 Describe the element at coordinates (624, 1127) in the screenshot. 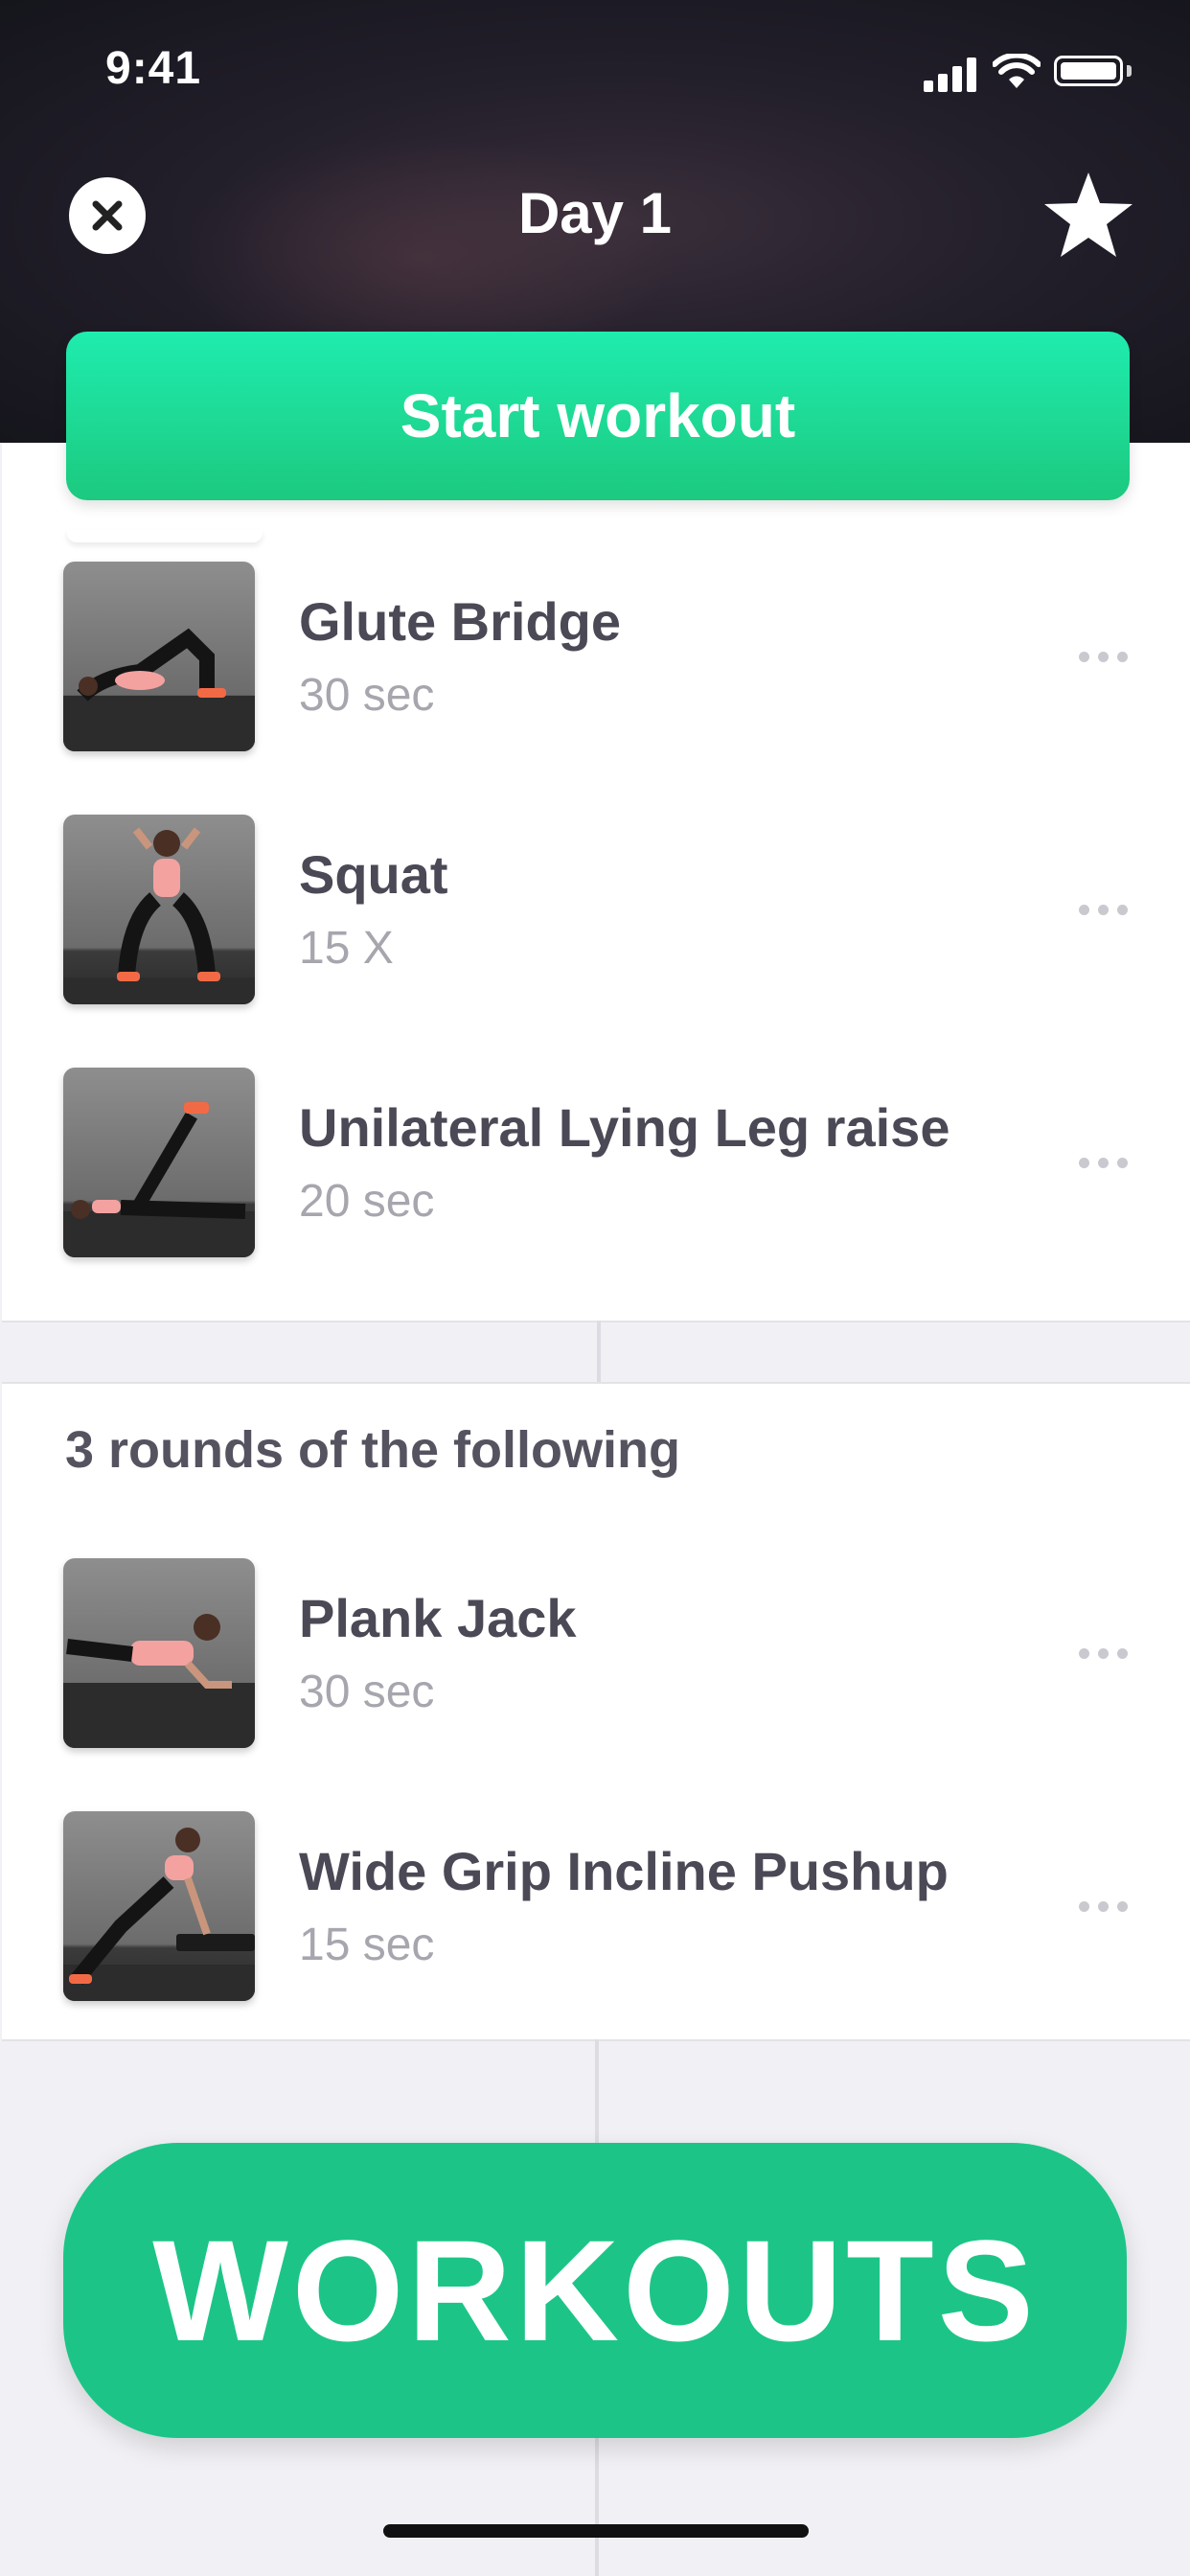

I see `exercise-name: Unilateral Lying Leg raise` at that location.